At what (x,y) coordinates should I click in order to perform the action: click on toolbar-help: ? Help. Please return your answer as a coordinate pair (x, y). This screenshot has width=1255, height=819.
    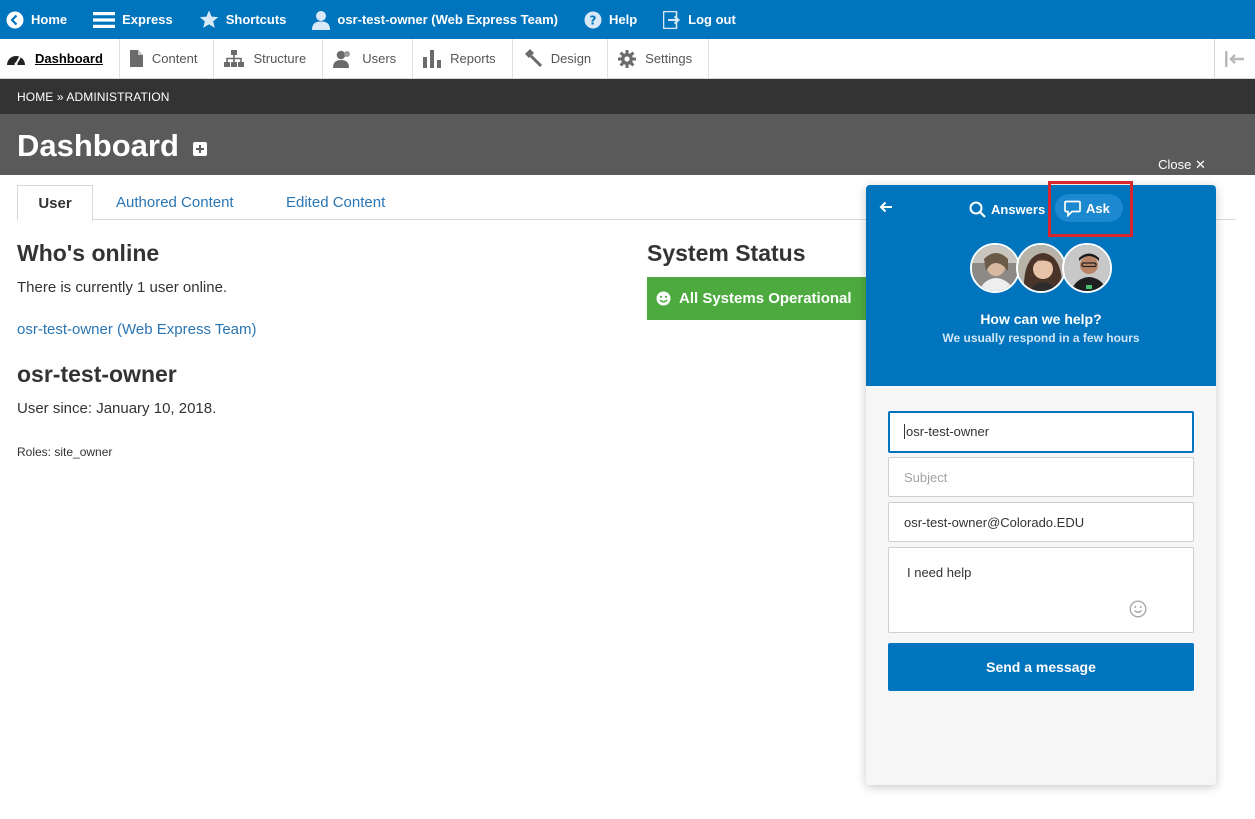
    Looking at the image, I should click on (615, 19).